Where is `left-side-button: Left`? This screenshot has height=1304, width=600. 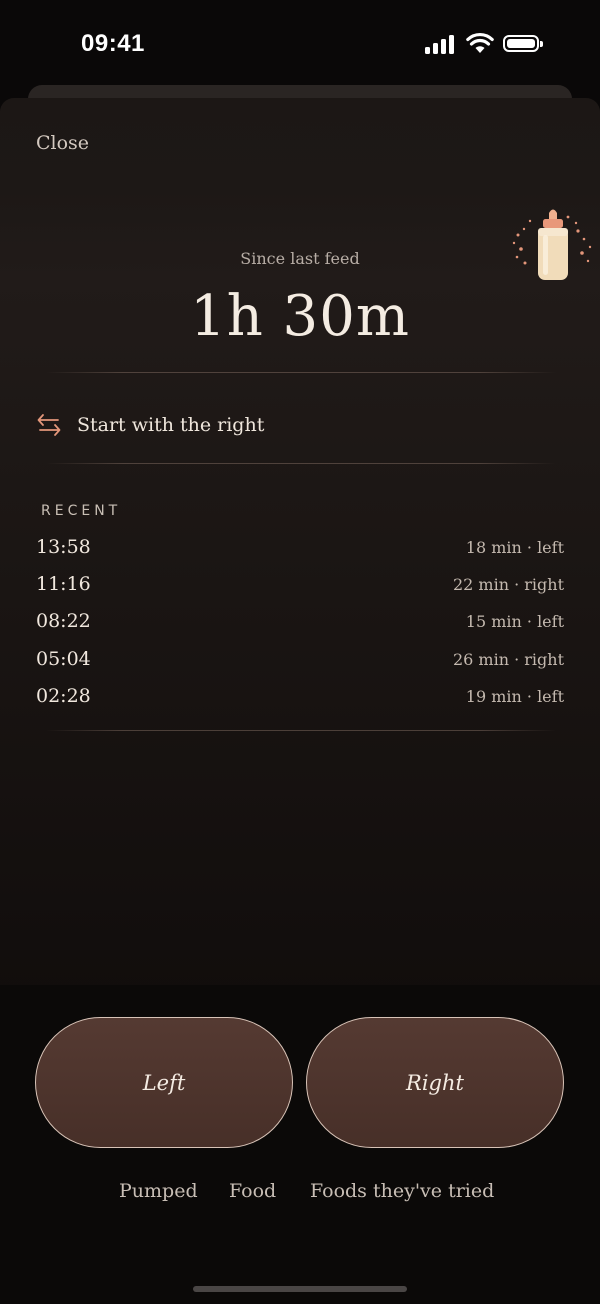 left-side-button: Left is located at coordinates (164, 1082).